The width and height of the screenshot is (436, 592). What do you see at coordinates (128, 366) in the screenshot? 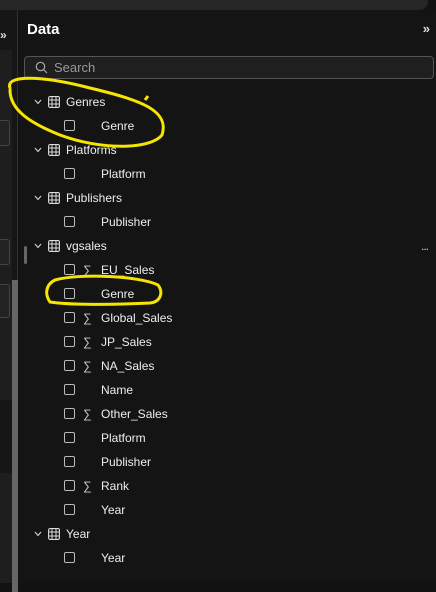
I see `field-name: NA_Sales` at bounding box center [128, 366].